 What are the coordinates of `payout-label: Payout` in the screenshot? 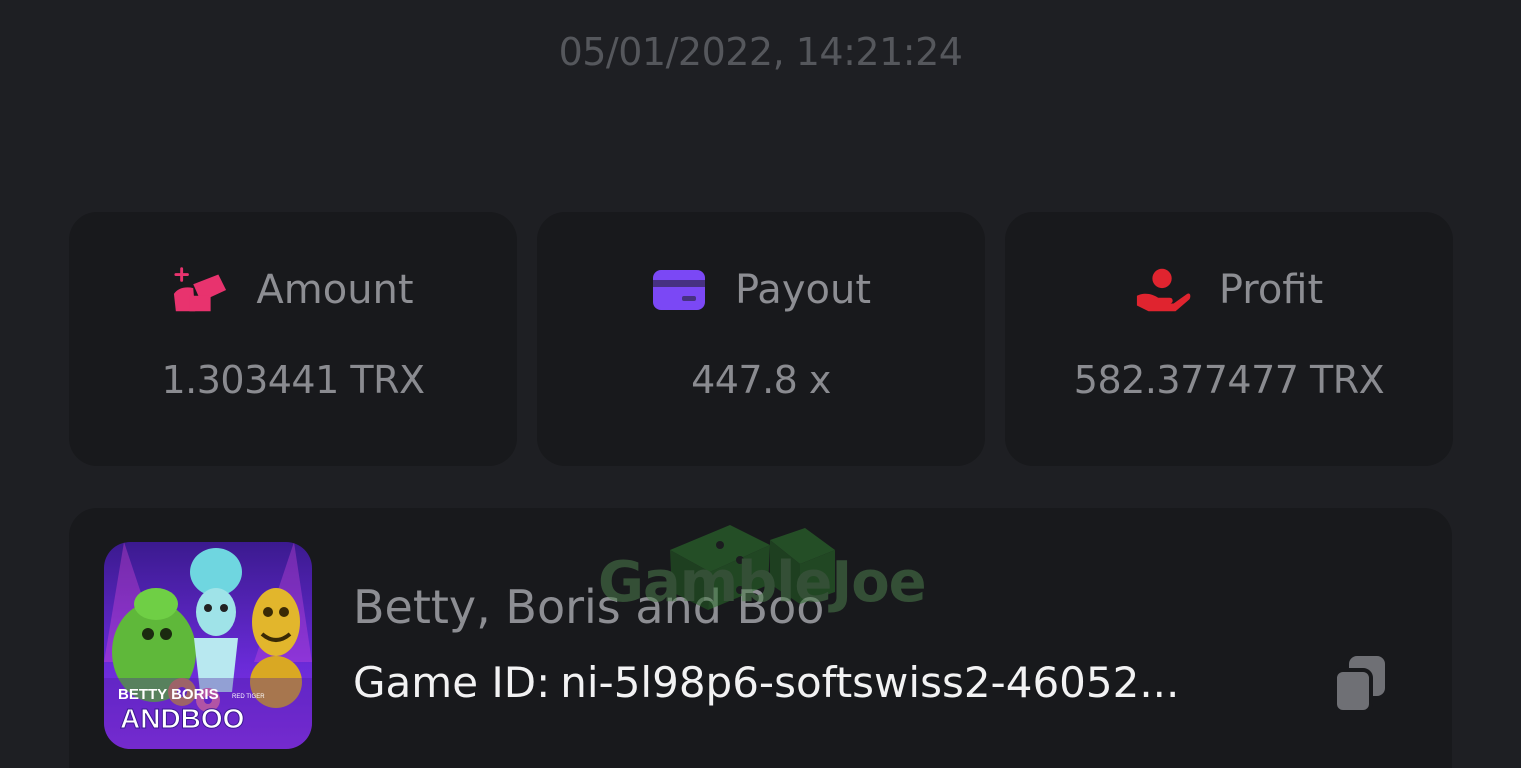 It's located at (802, 290).